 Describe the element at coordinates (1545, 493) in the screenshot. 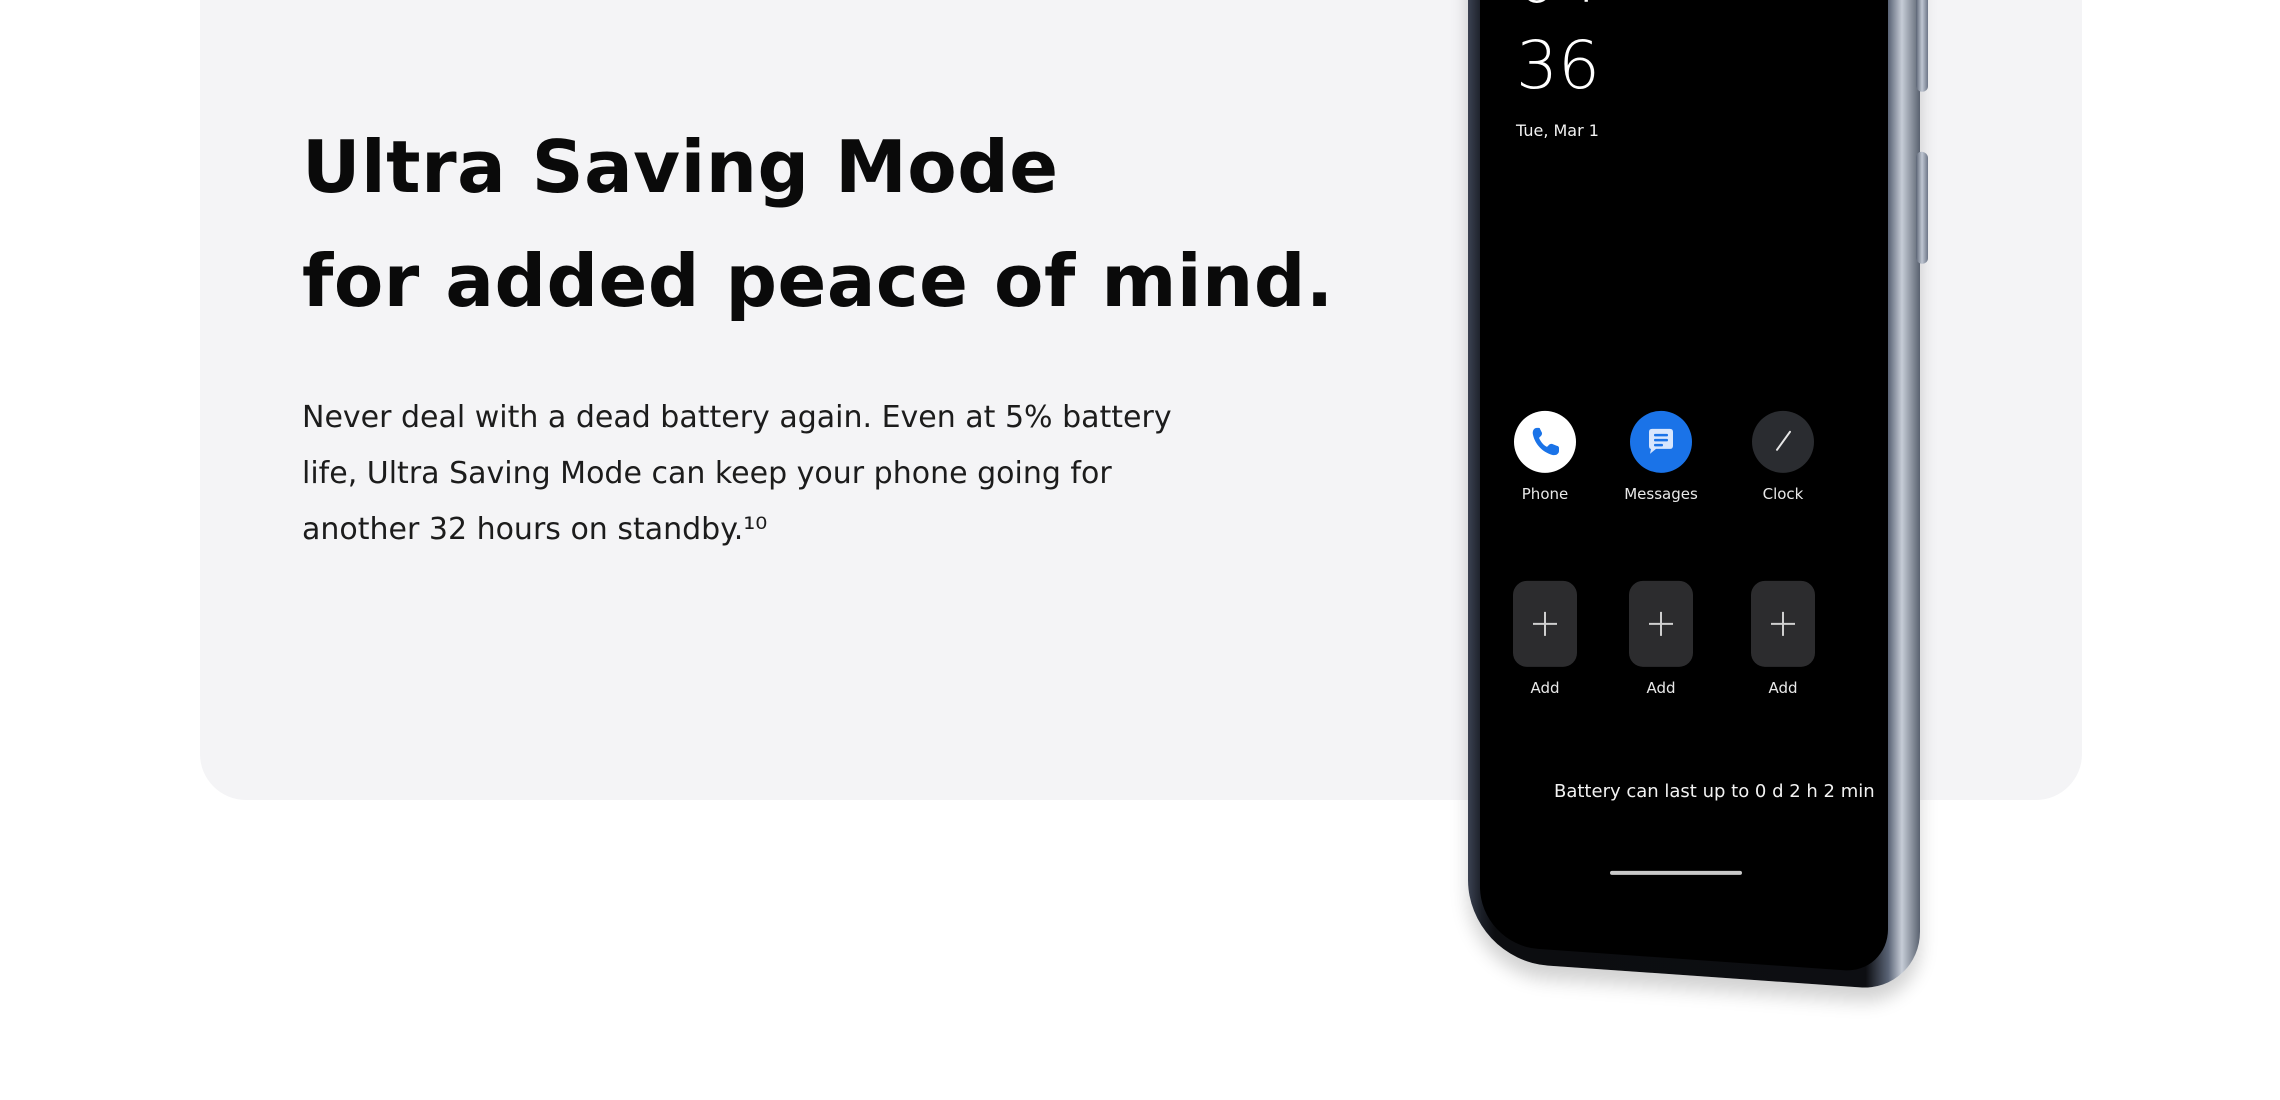

I see `app-label-phone: Phone` at that location.